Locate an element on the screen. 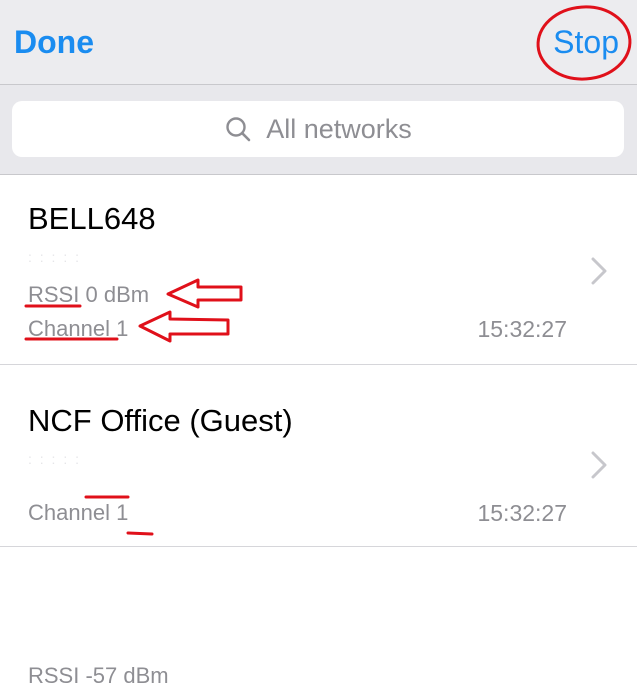 This screenshot has height=690, width=637. search-bar-area: All networks is located at coordinates (318, 130).